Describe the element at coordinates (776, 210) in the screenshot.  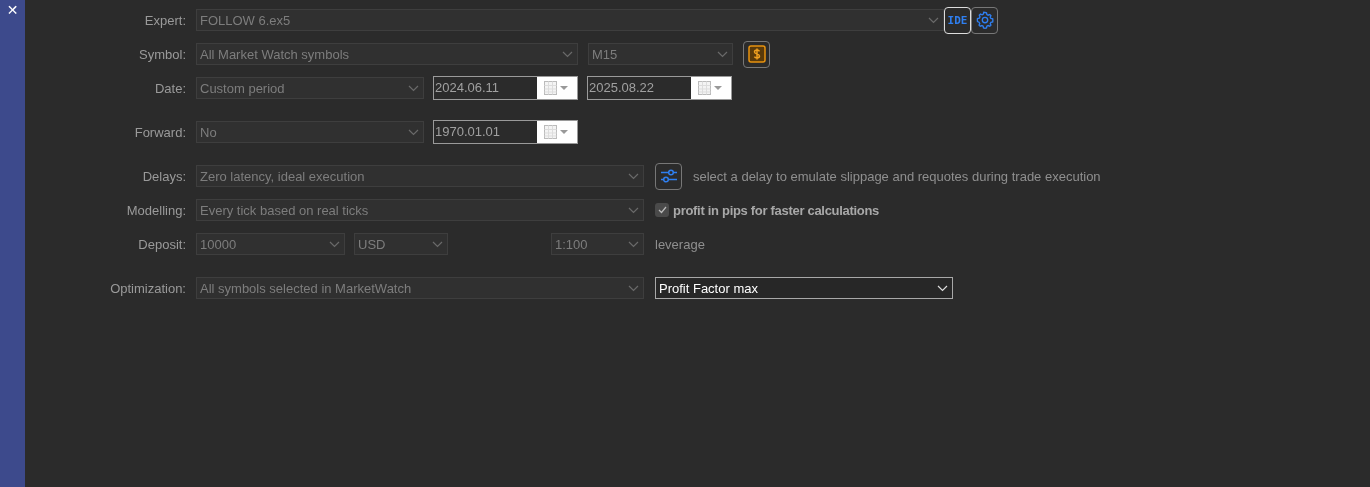
I see `checkbox-label: profit in pips for faster calculations` at that location.